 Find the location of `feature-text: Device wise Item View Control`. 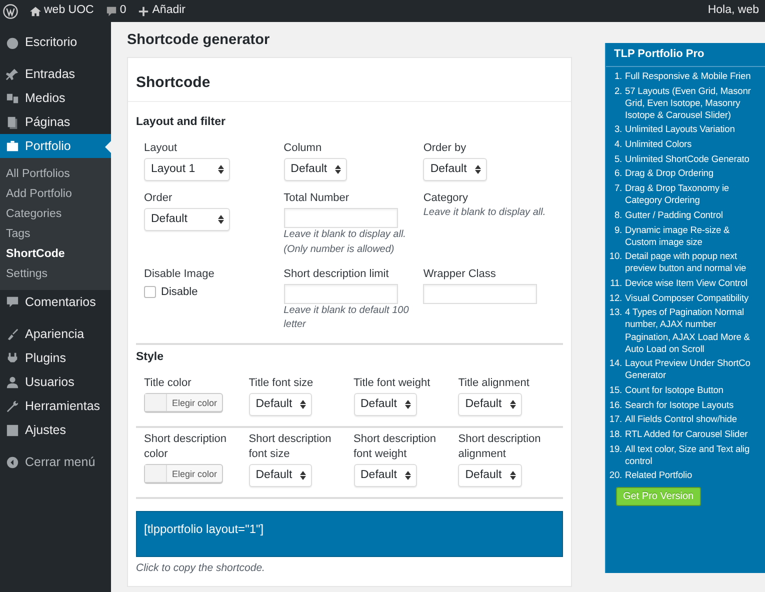

feature-text: Device wise Item View Control is located at coordinates (686, 283).